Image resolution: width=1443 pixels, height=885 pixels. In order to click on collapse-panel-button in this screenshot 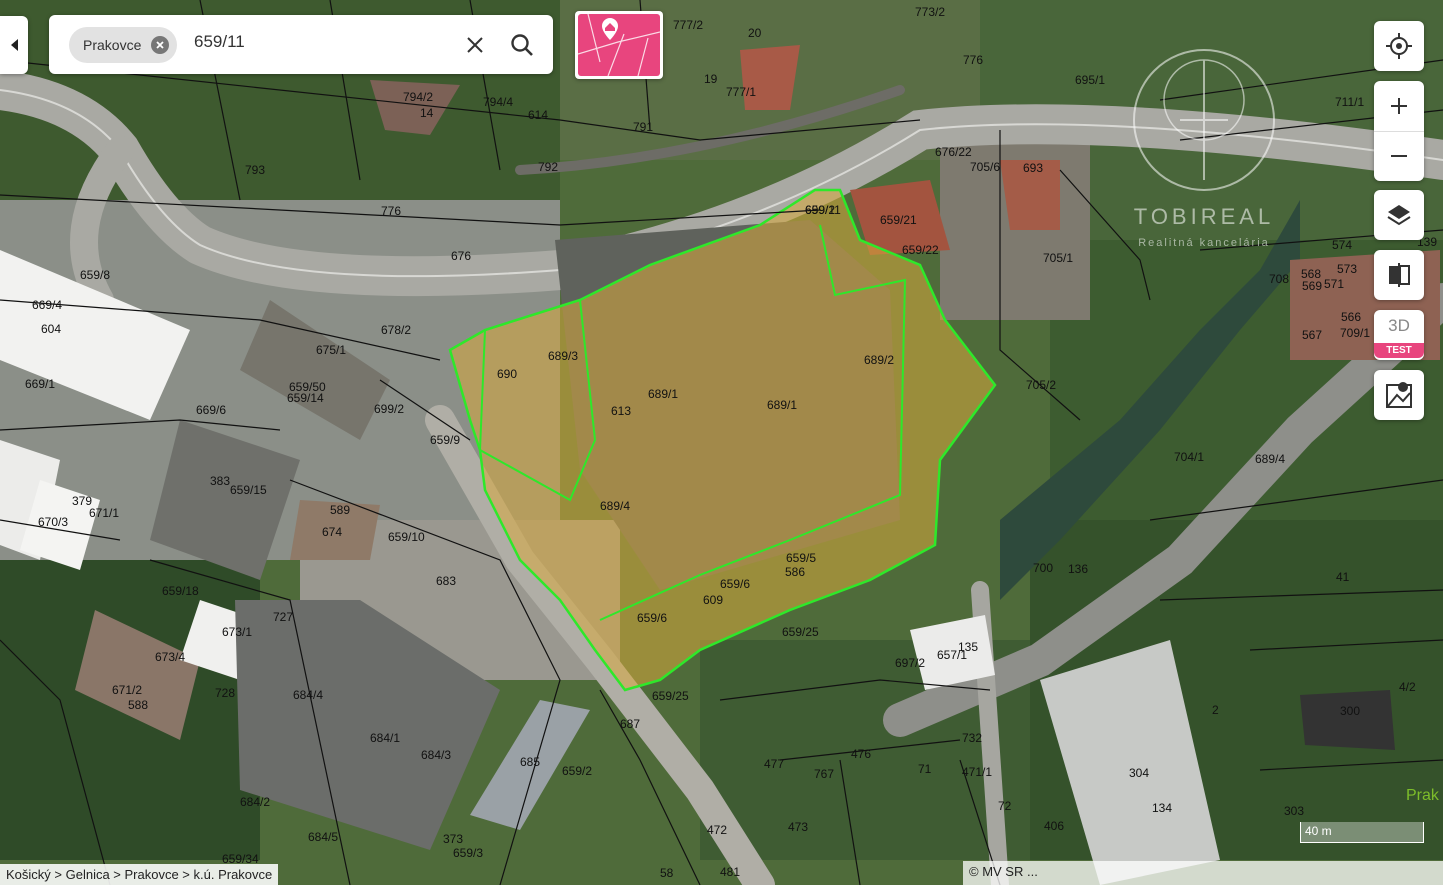, I will do `click(14, 45)`.